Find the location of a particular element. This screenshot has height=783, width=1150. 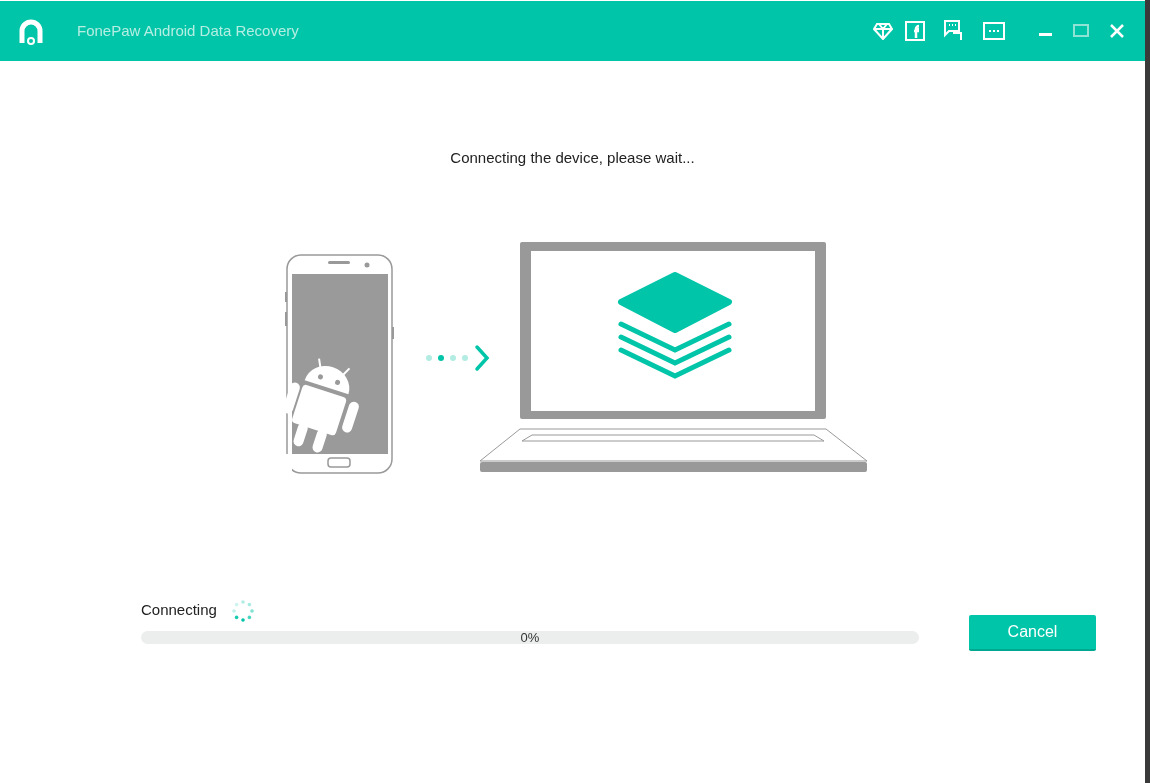

window-title: FonePaw Android Data Recovery is located at coordinates (188, 30).